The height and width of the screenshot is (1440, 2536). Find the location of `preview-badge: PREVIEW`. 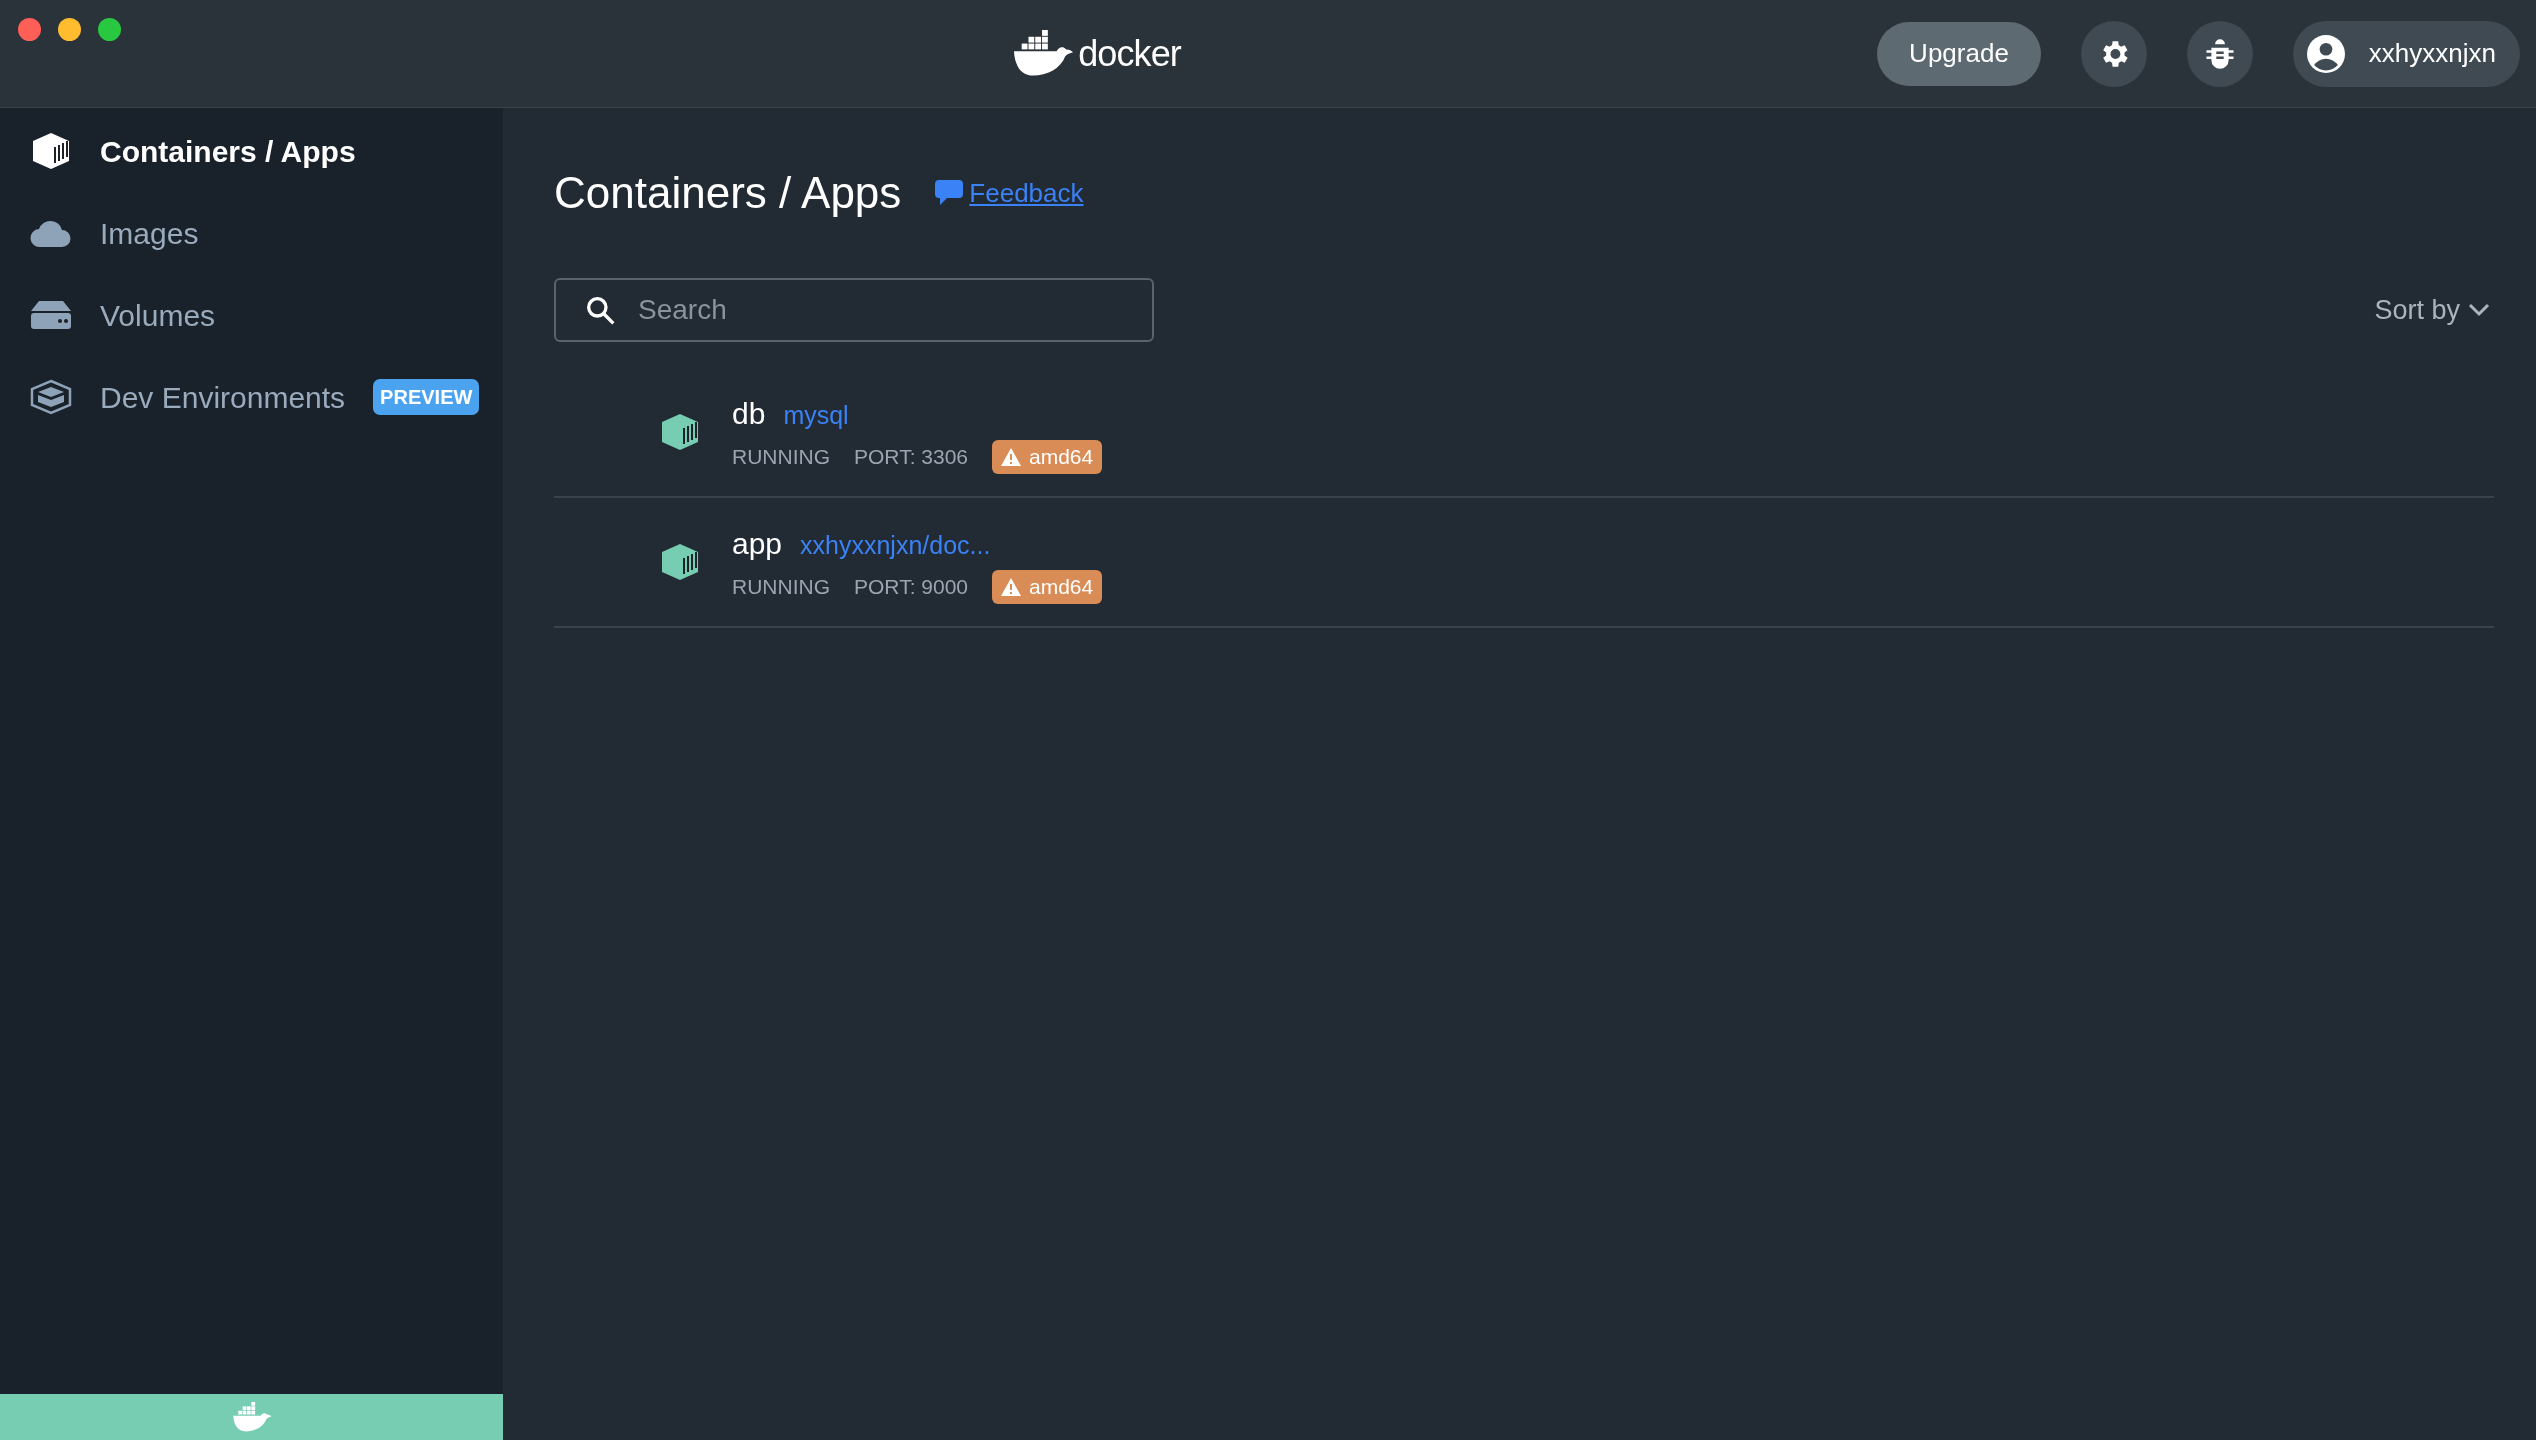

preview-badge: PREVIEW is located at coordinates (426, 397).